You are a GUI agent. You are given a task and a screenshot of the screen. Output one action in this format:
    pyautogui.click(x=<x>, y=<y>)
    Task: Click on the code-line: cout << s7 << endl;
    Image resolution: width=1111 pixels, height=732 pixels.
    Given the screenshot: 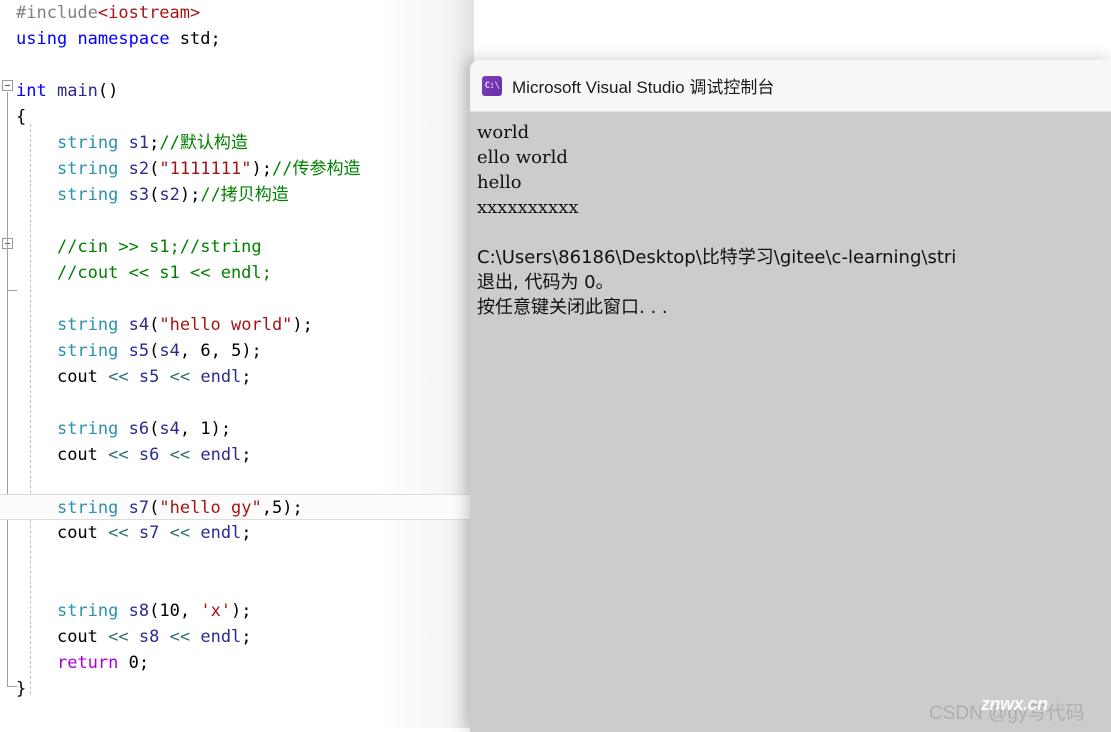 What is the action you would take?
    pyautogui.click(x=237, y=533)
    